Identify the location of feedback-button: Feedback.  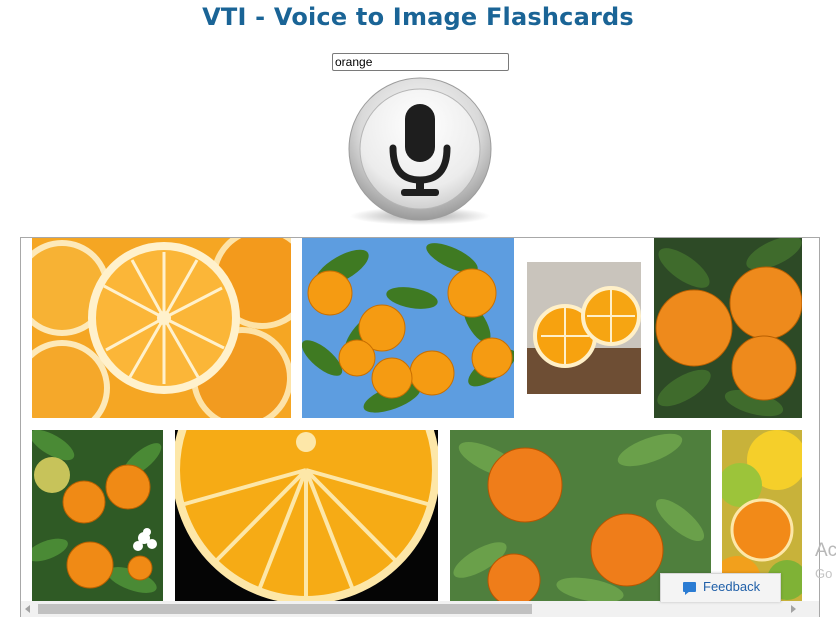
(720, 587).